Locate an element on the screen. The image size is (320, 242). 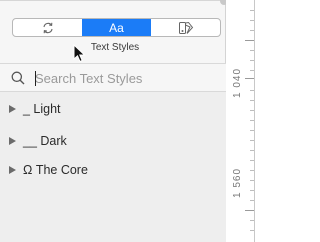
segment-sync is located at coordinates (47, 27).